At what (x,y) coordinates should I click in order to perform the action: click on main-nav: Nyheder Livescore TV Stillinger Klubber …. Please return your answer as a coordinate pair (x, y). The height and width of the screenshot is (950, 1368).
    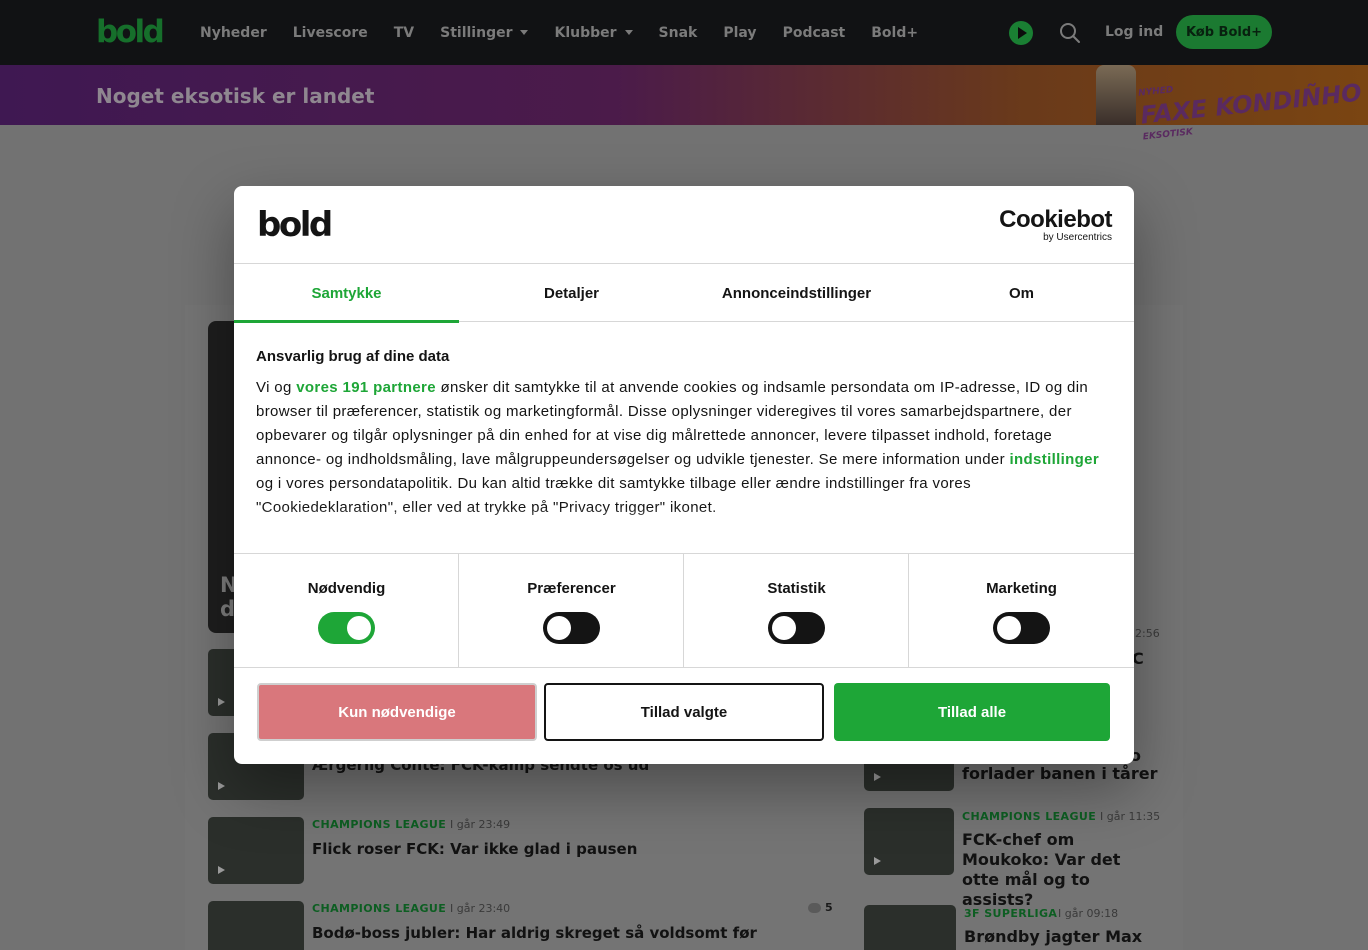
    Looking at the image, I should click on (572, 32).